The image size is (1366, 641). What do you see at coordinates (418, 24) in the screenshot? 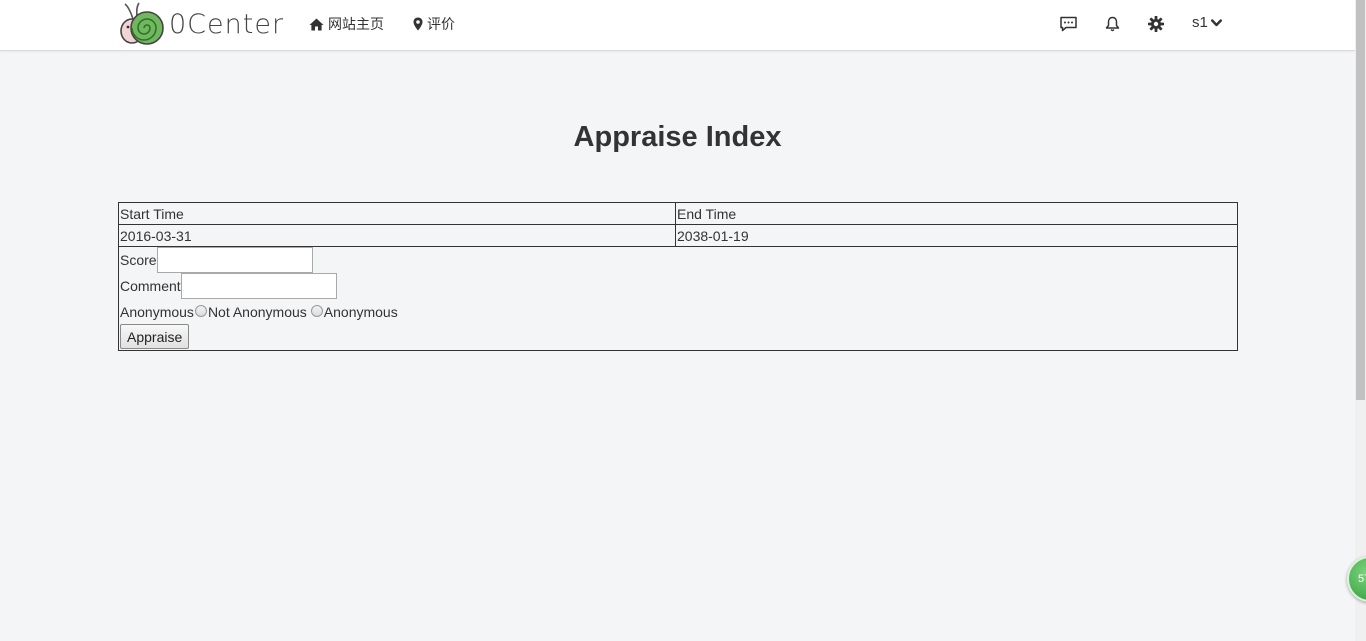
I see `map-marker-icon` at bounding box center [418, 24].